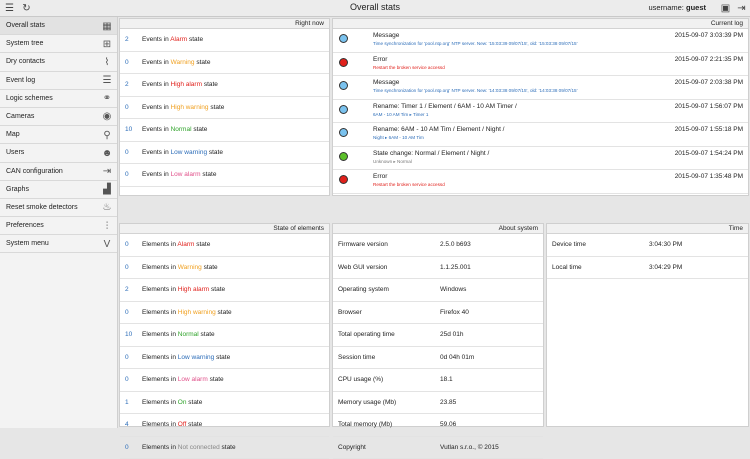 This screenshot has height=459, width=750. Describe the element at coordinates (58, 99) in the screenshot. I see `sidebar-item-logic-schemes: Logic schemes⚭` at that location.